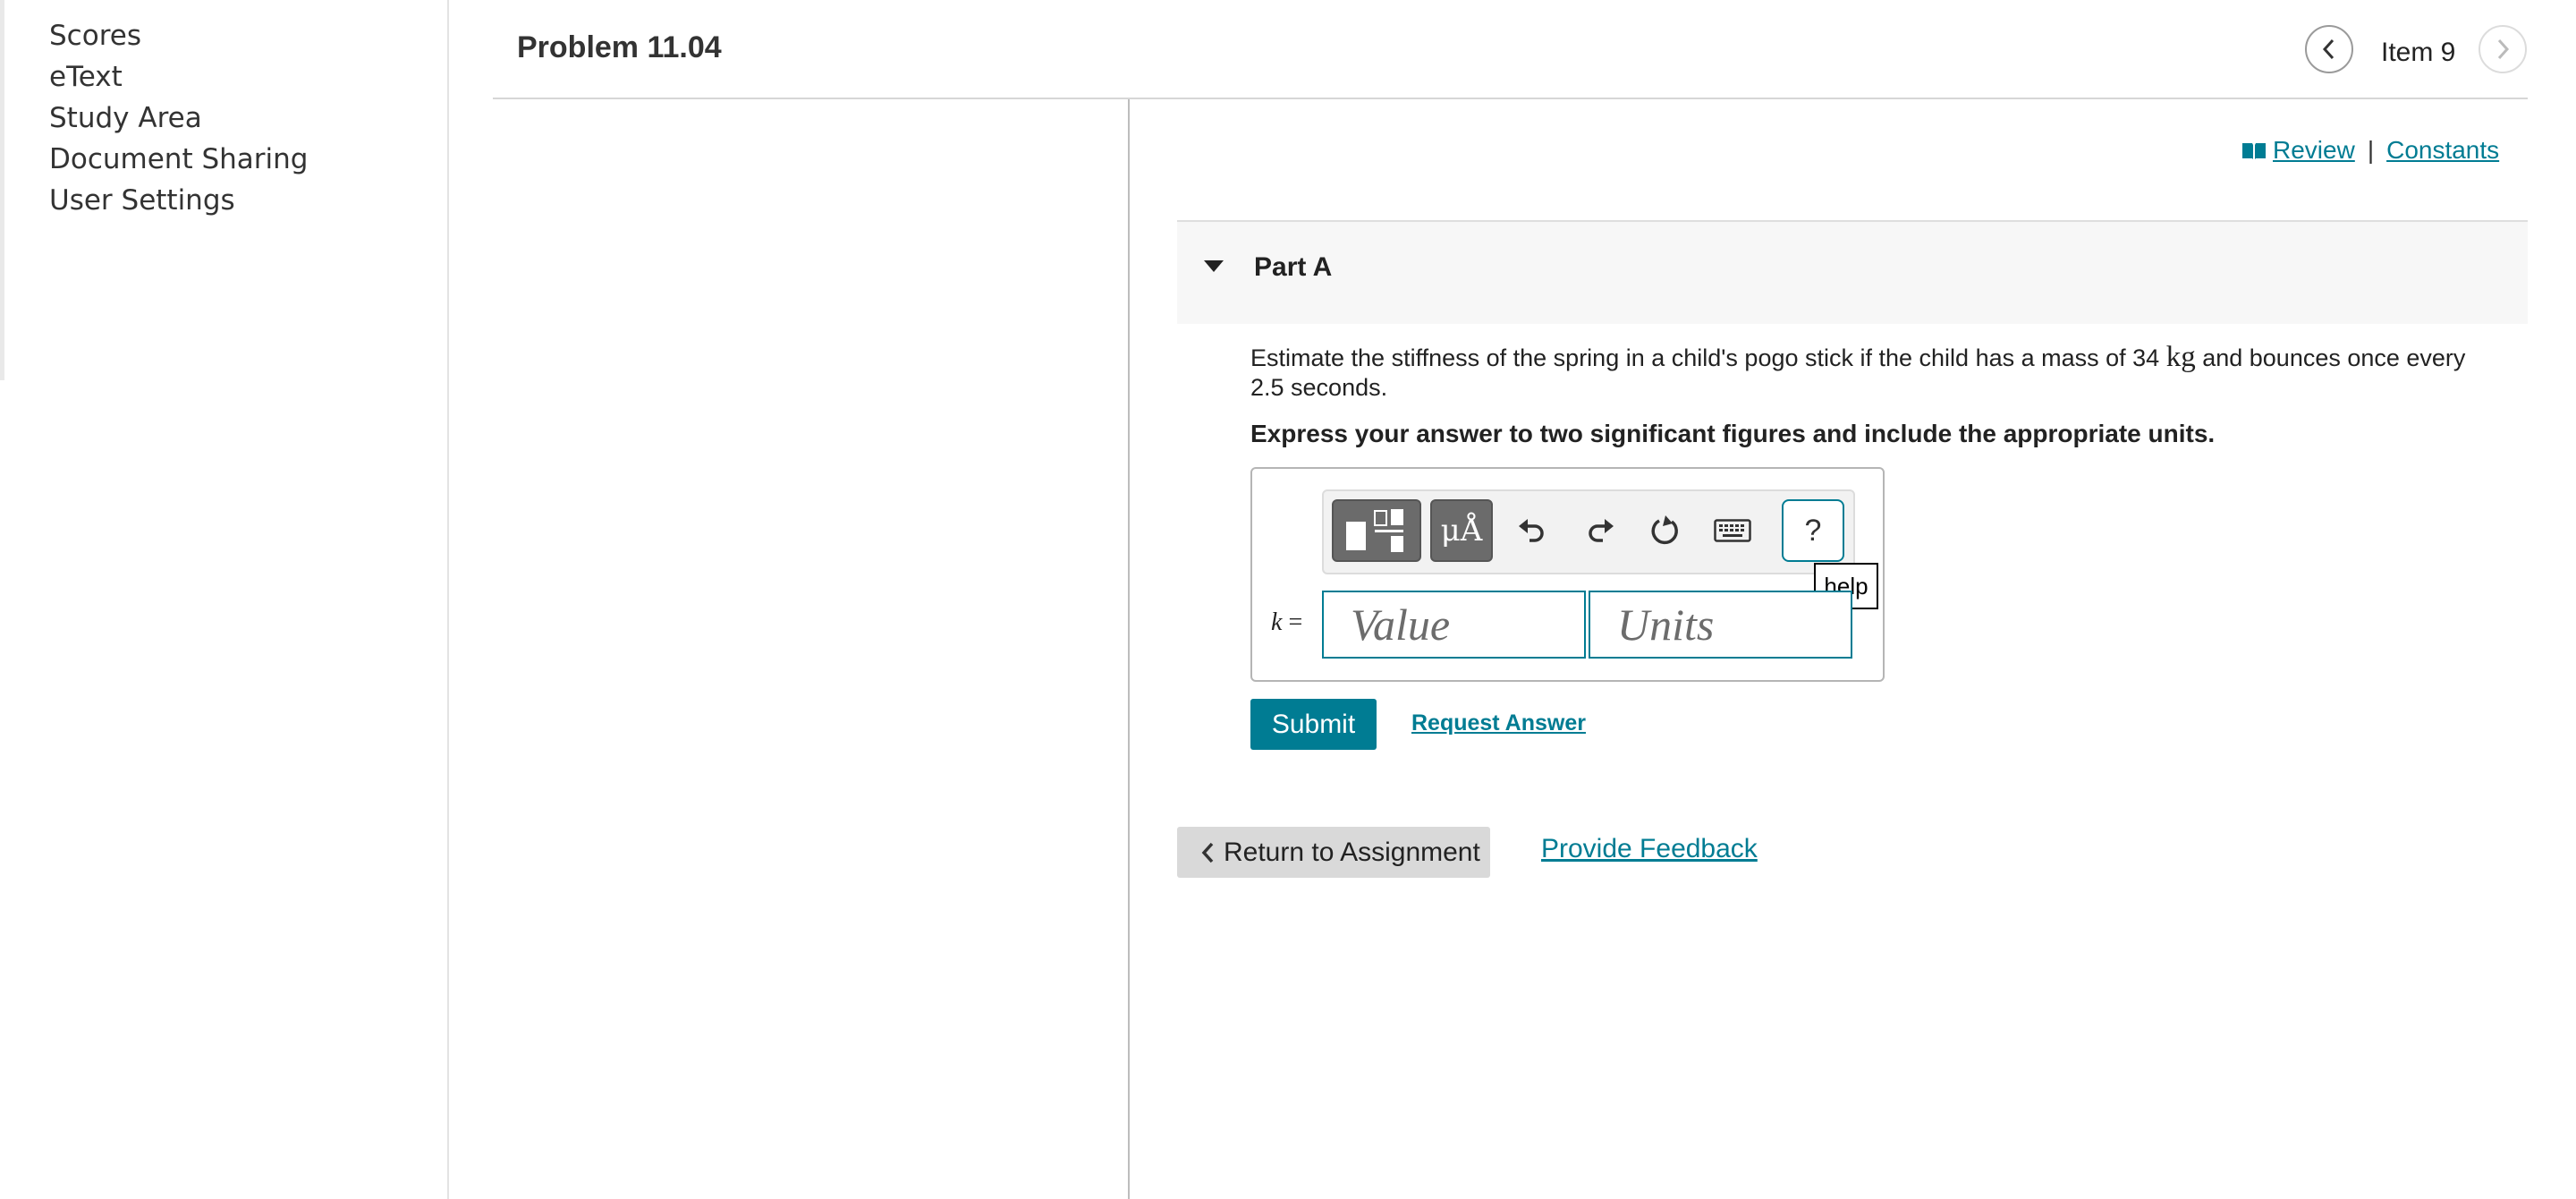  Describe the element at coordinates (1286, 622) in the screenshot. I see `answer-variable-label: k =` at that location.